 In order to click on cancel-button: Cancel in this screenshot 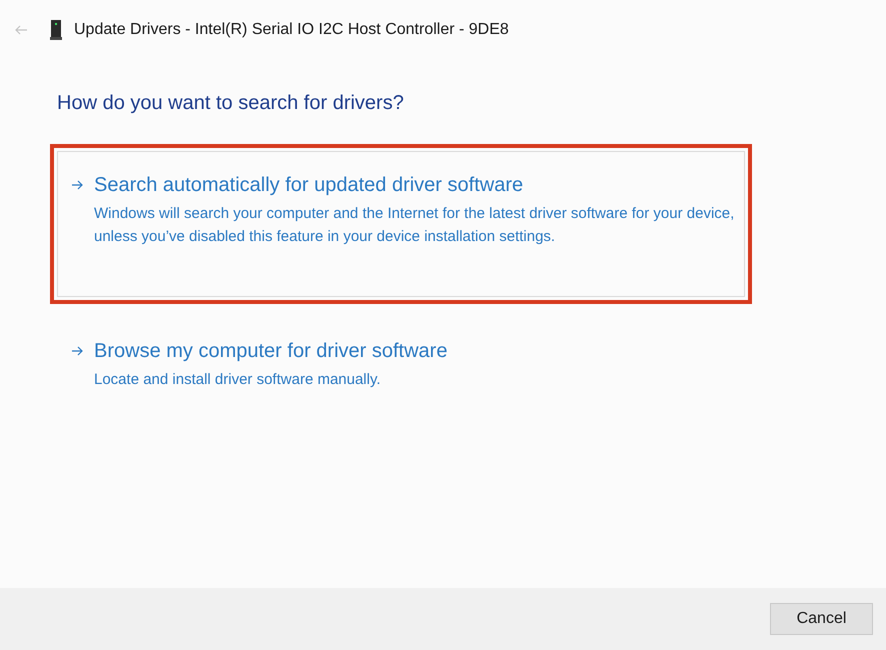, I will do `click(821, 619)`.